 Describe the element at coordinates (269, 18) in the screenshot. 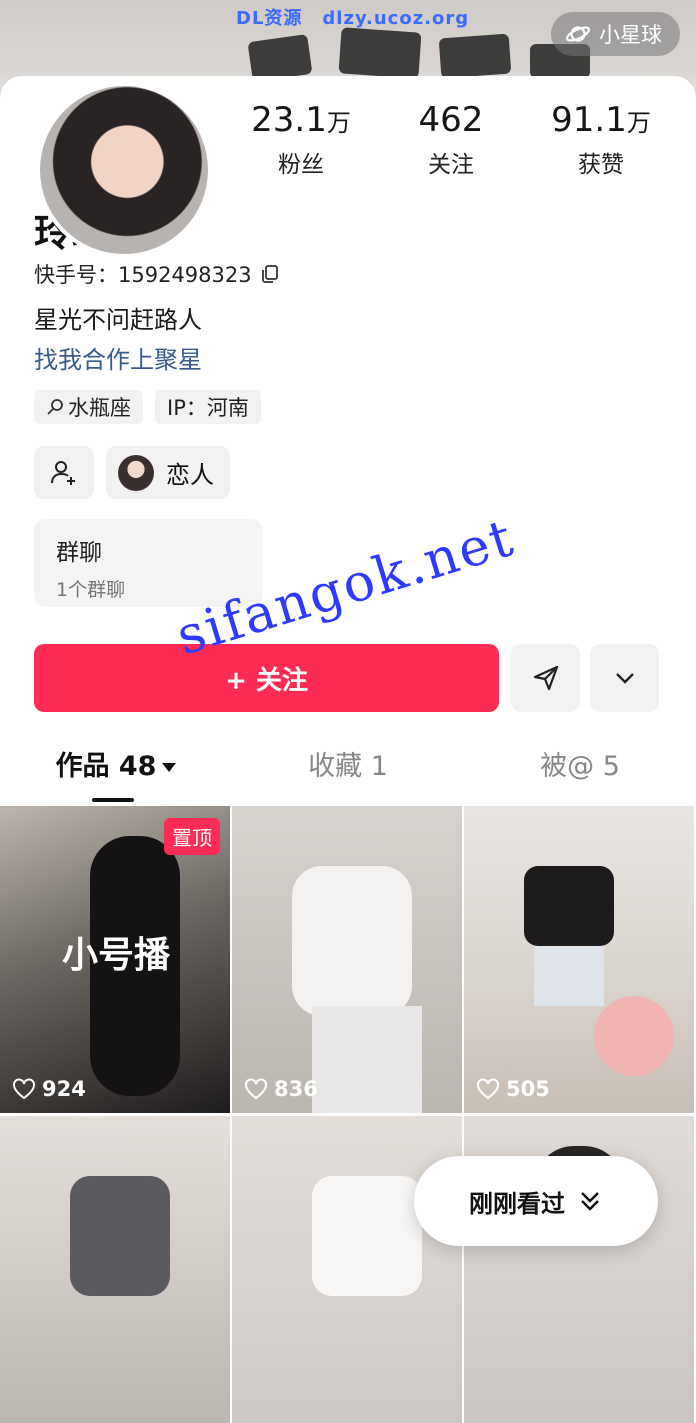

I see `watermark-top-left: DL资源` at that location.